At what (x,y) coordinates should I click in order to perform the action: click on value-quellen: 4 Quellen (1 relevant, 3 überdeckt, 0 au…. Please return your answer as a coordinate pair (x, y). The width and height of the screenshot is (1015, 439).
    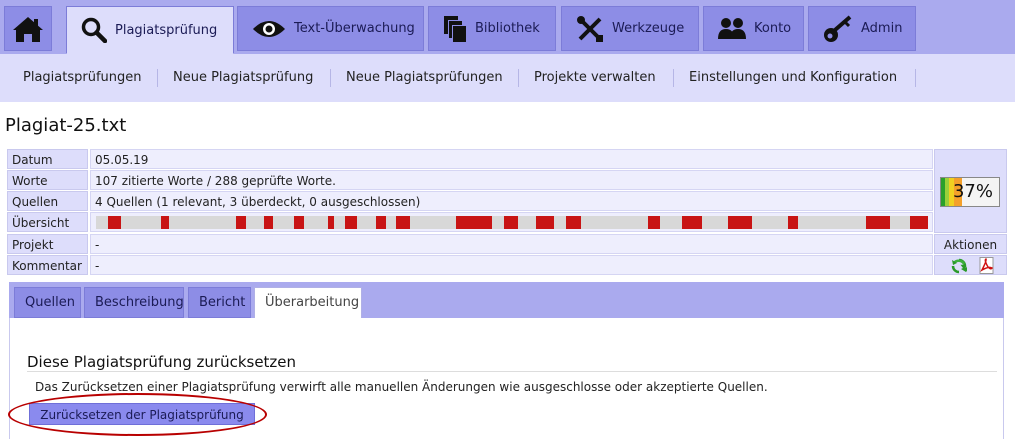
    Looking at the image, I should click on (511, 201).